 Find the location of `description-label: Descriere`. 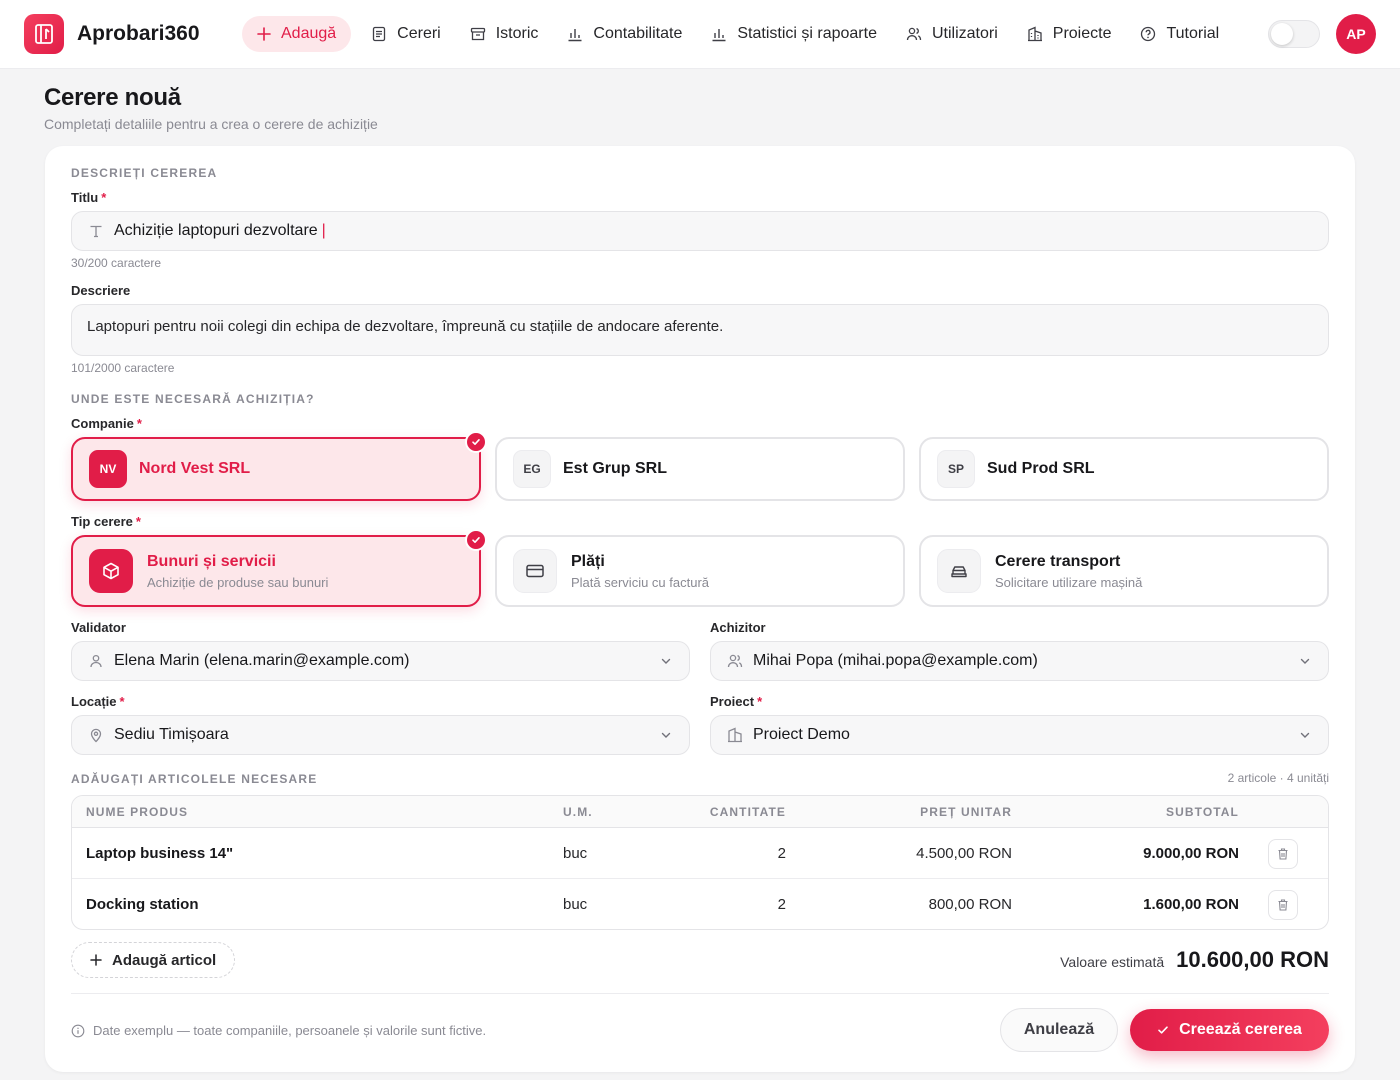

description-label: Descriere is located at coordinates (101, 290).